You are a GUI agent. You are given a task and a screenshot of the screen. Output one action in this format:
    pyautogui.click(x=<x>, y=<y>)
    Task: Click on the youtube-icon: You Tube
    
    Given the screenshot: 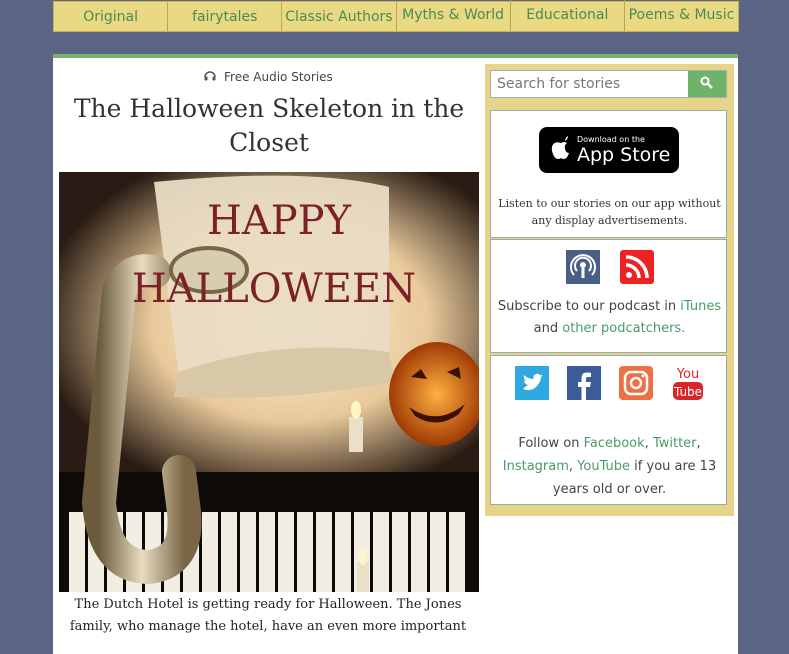 What is the action you would take?
    pyautogui.click(x=688, y=383)
    